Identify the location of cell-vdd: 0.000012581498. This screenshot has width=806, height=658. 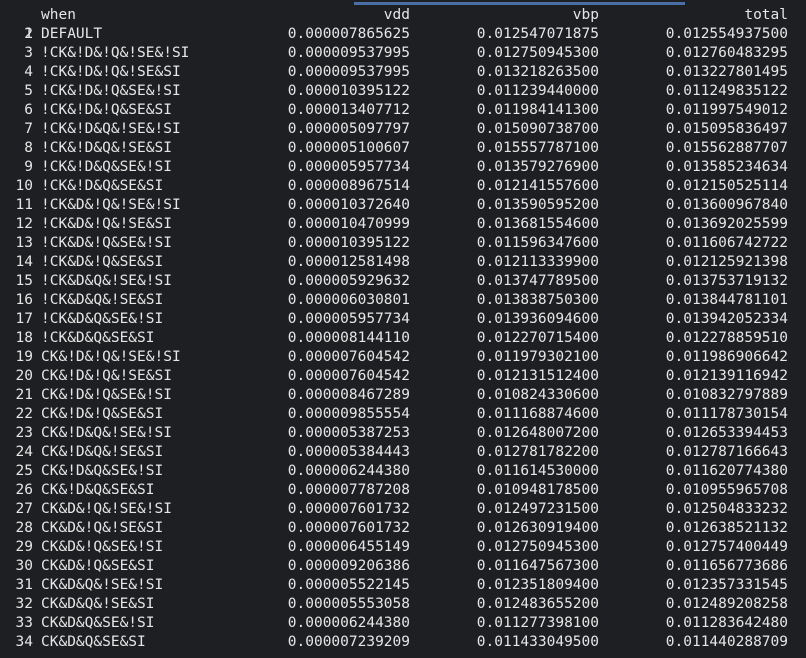
(348, 262).